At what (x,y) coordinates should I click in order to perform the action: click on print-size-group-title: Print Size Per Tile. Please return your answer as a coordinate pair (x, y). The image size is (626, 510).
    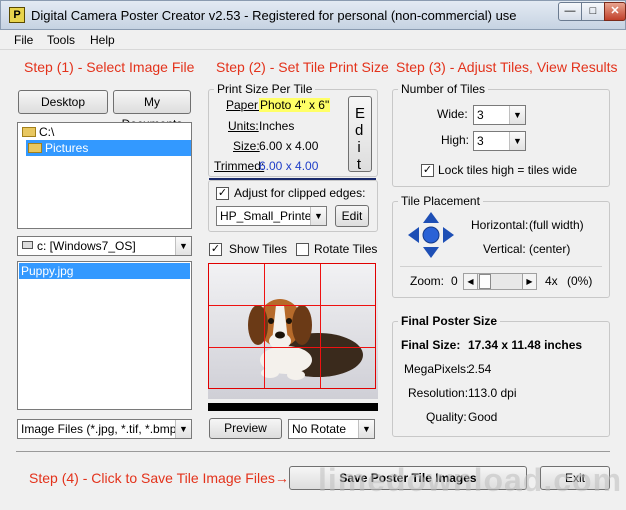
    Looking at the image, I should click on (265, 89).